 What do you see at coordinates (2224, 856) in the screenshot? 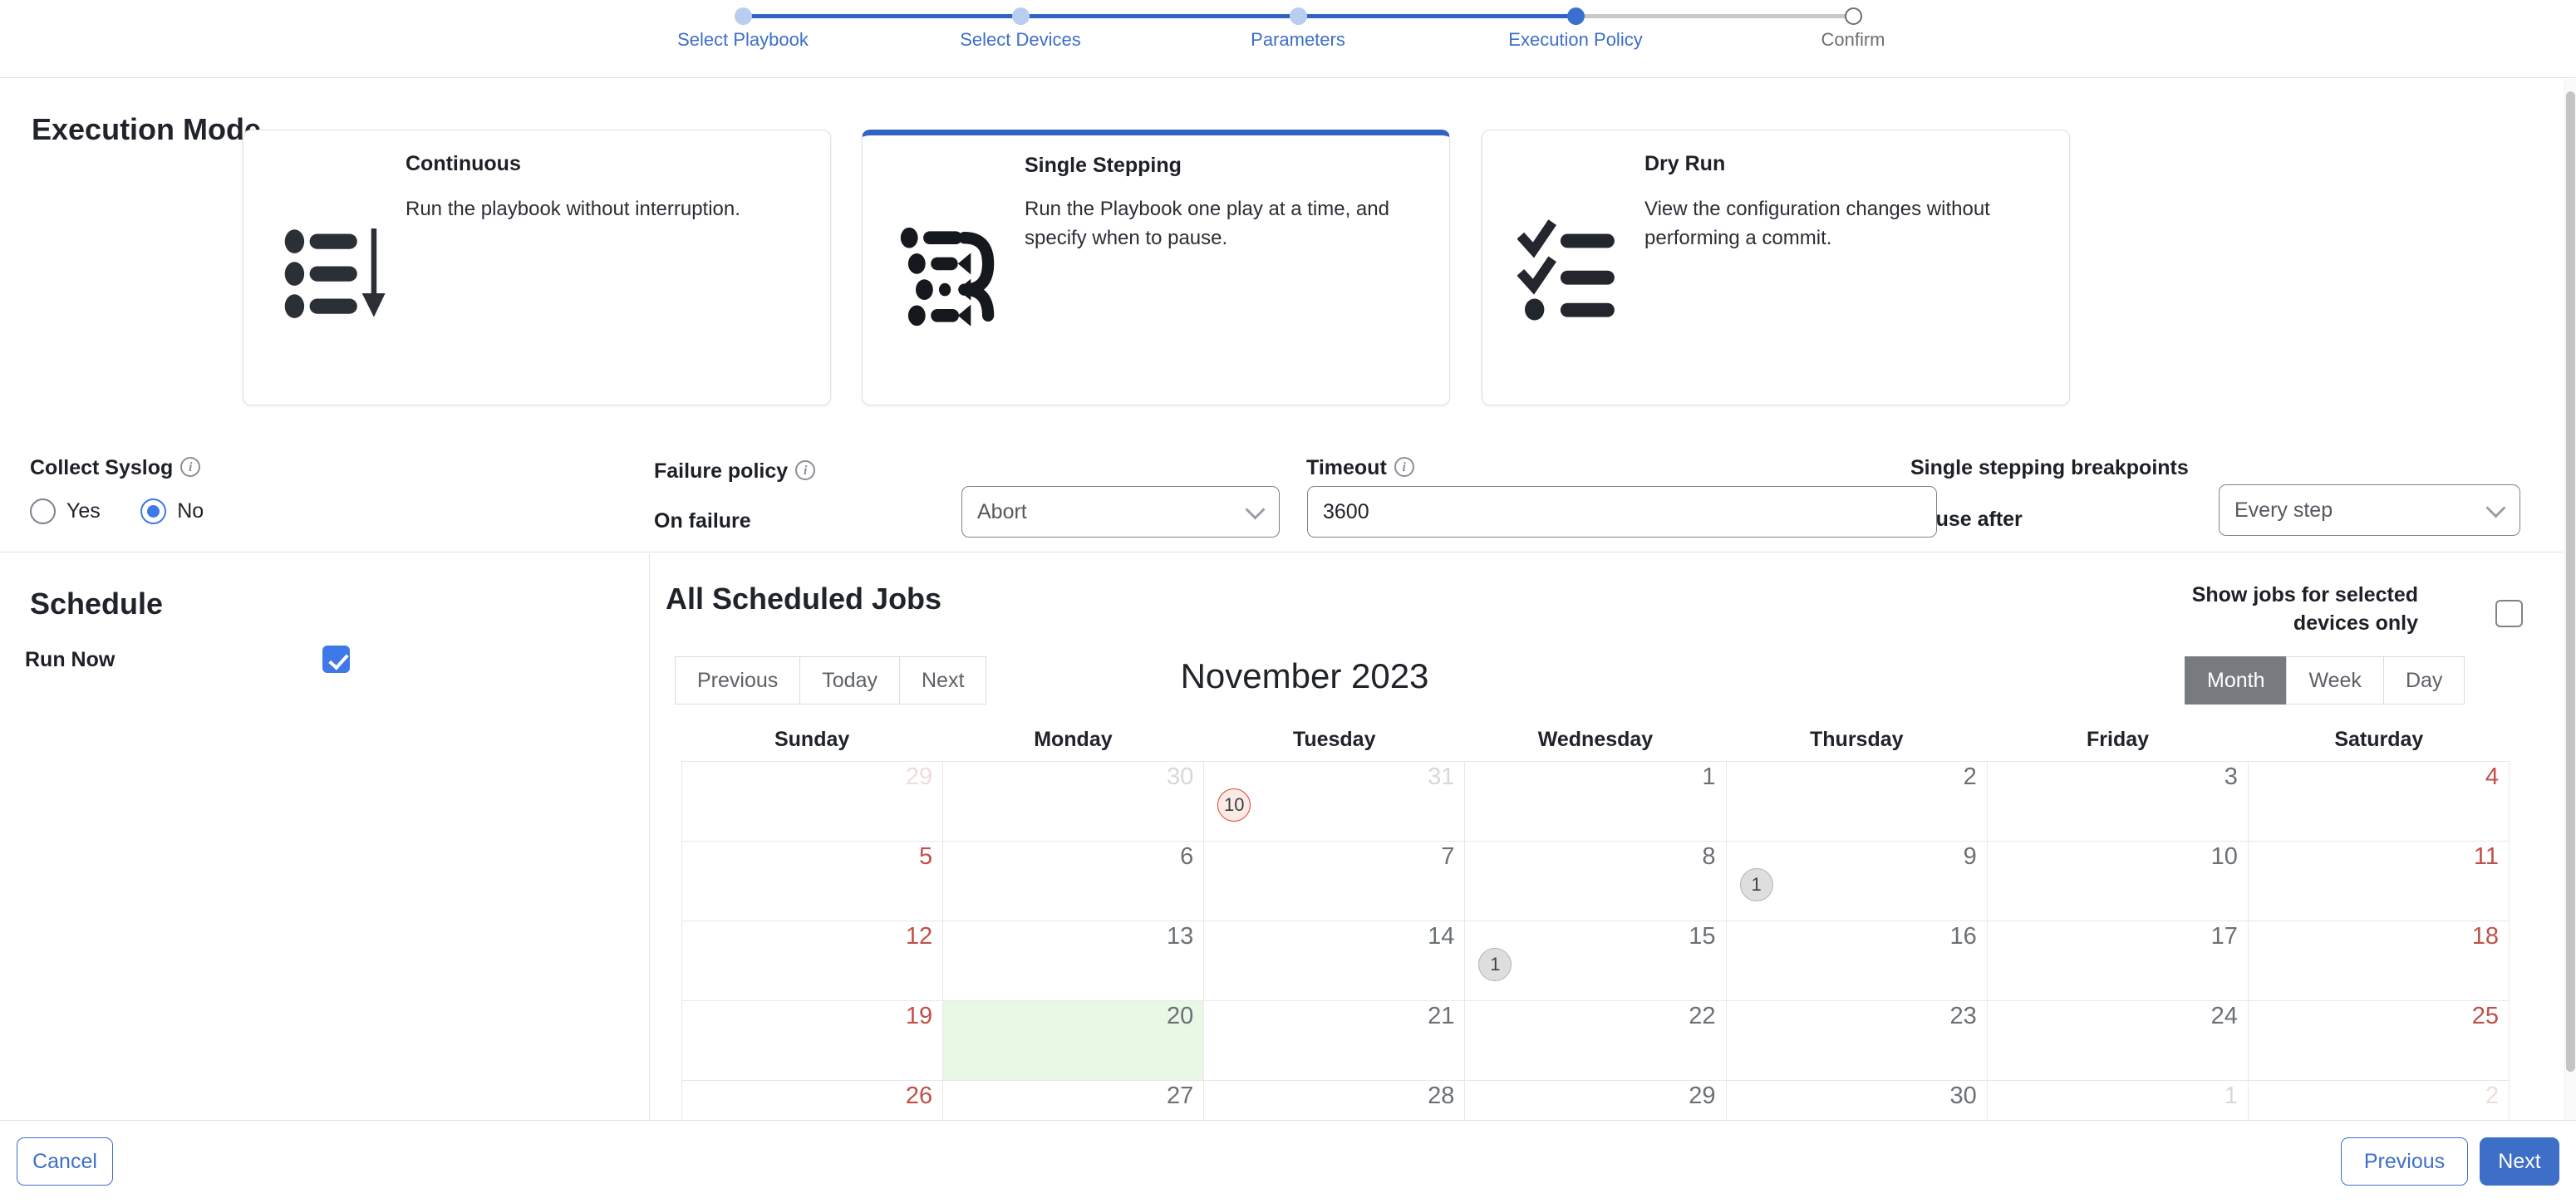
I see `calendar-day-number: 10` at bounding box center [2224, 856].